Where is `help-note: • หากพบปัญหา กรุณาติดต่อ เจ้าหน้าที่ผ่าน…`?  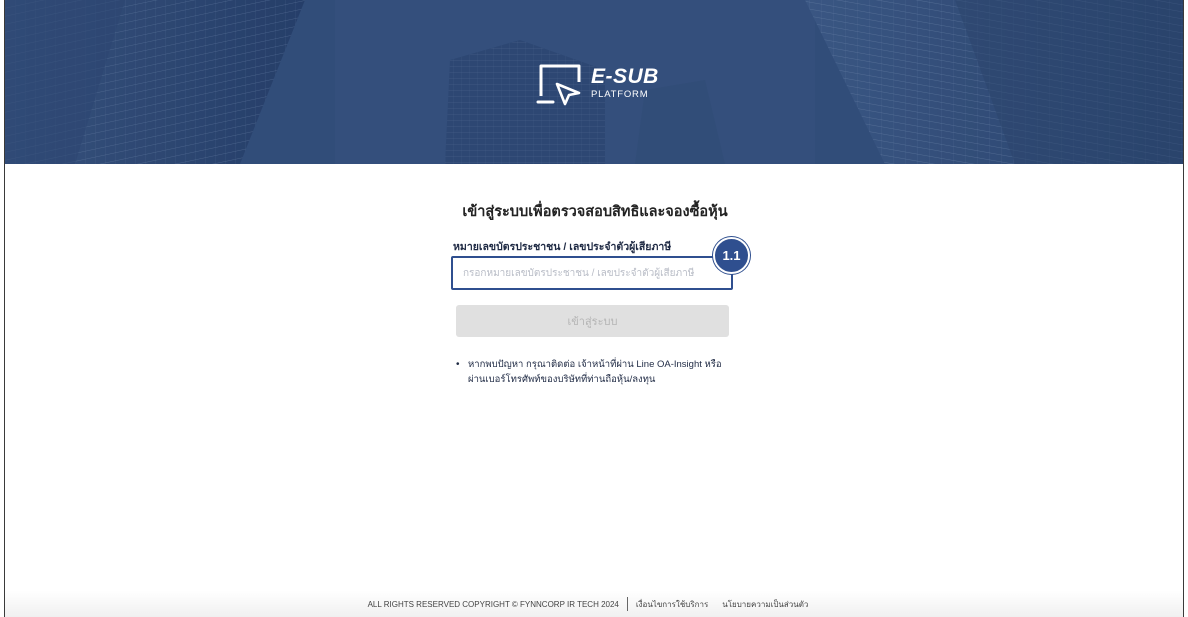 help-note: • หากพบปัญหา กรุณาติดต่อ เจ้าหน้าที่ผ่าน… is located at coordinates (606, 372).